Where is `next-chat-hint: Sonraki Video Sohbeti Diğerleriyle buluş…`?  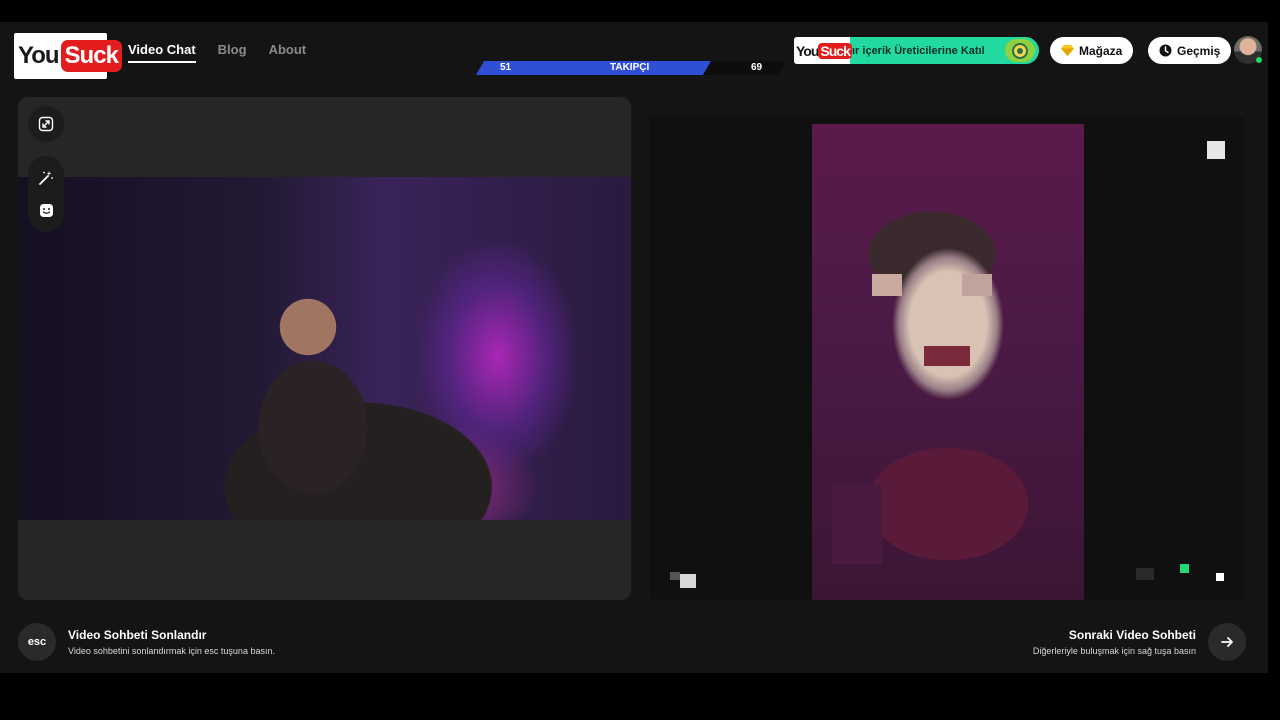 next-chat-hint: Sonraki Video Sohbeti Diğerleriyle buluş… is located at coordinates (1139, 642).